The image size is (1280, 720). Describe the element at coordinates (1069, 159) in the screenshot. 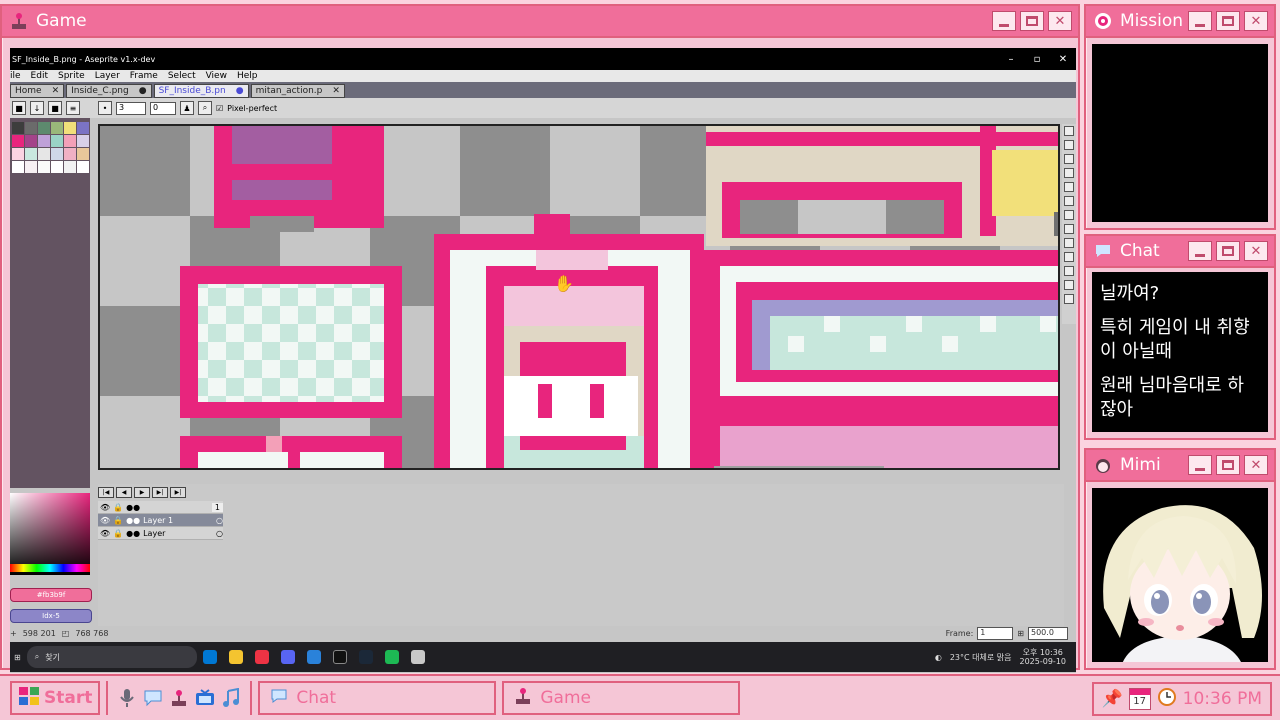

I see `eraser-tool-icon` at that location.